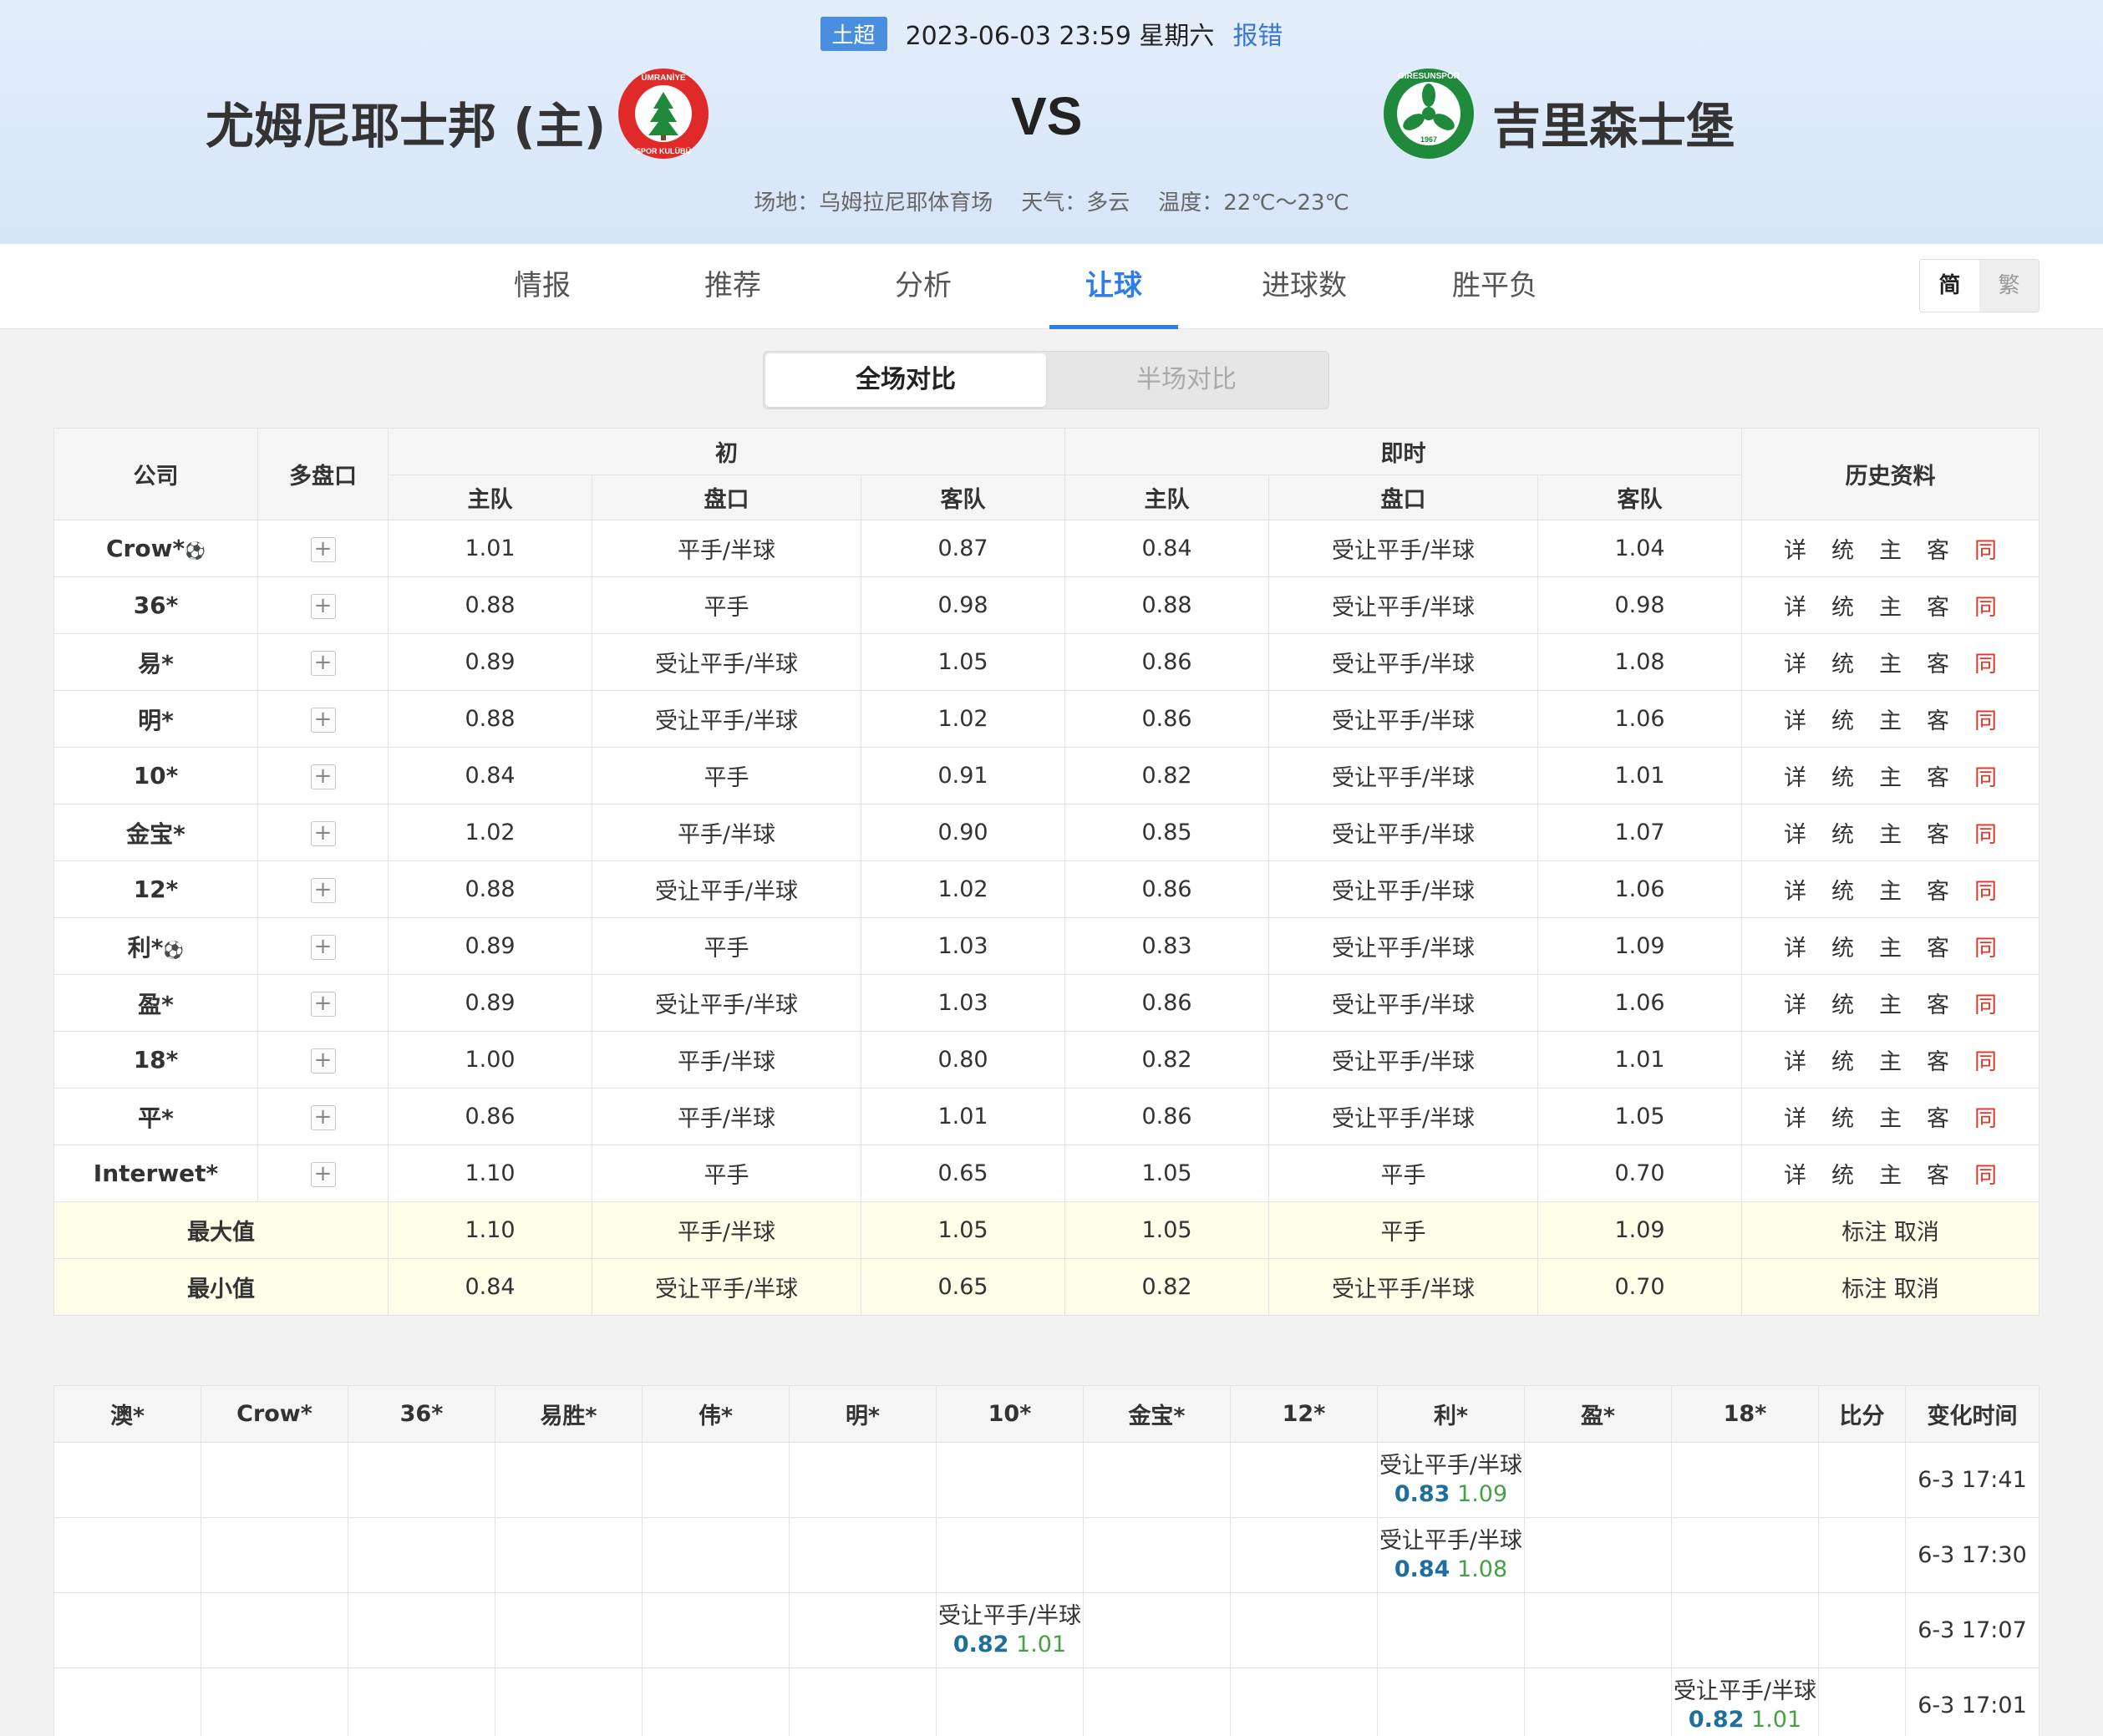 The width and height of the screenshot is (2103, 1736). What do you see at coordinates (732, 286) in the screenshot?
I see `tab-recommend: 推荐` at bounding box center [732, 286].